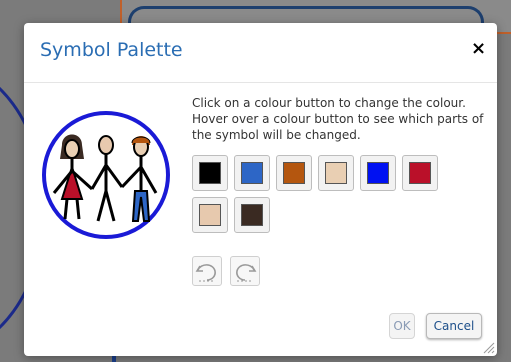 The image size is (511, 362). Describe the element at coordinates (488, 347) in the screenshot. I see `resize-grip-icon` at that location.